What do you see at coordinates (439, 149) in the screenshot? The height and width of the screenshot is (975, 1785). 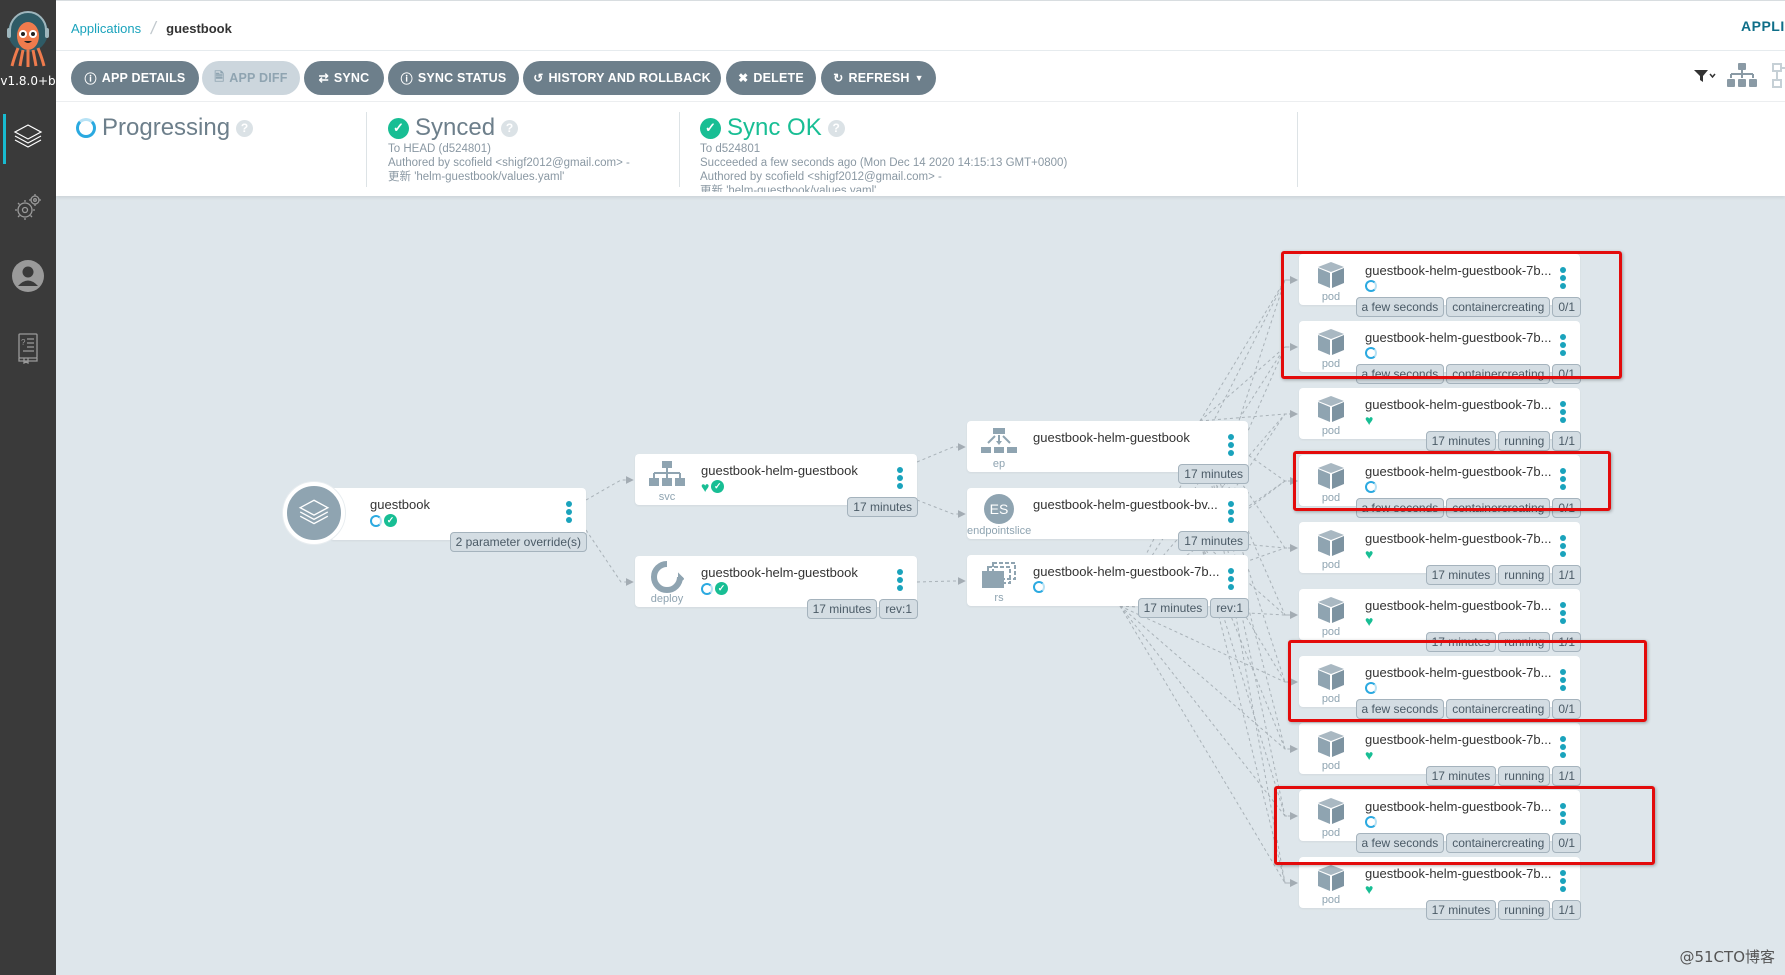 I see `sync-revision: To HEAD (d524801)` at bounding box center [439, 149].